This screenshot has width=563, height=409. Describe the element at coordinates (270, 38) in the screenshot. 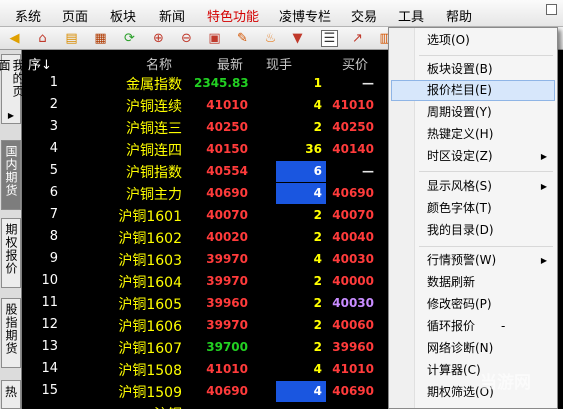

I see `drawing-icon: ♨` at that location.